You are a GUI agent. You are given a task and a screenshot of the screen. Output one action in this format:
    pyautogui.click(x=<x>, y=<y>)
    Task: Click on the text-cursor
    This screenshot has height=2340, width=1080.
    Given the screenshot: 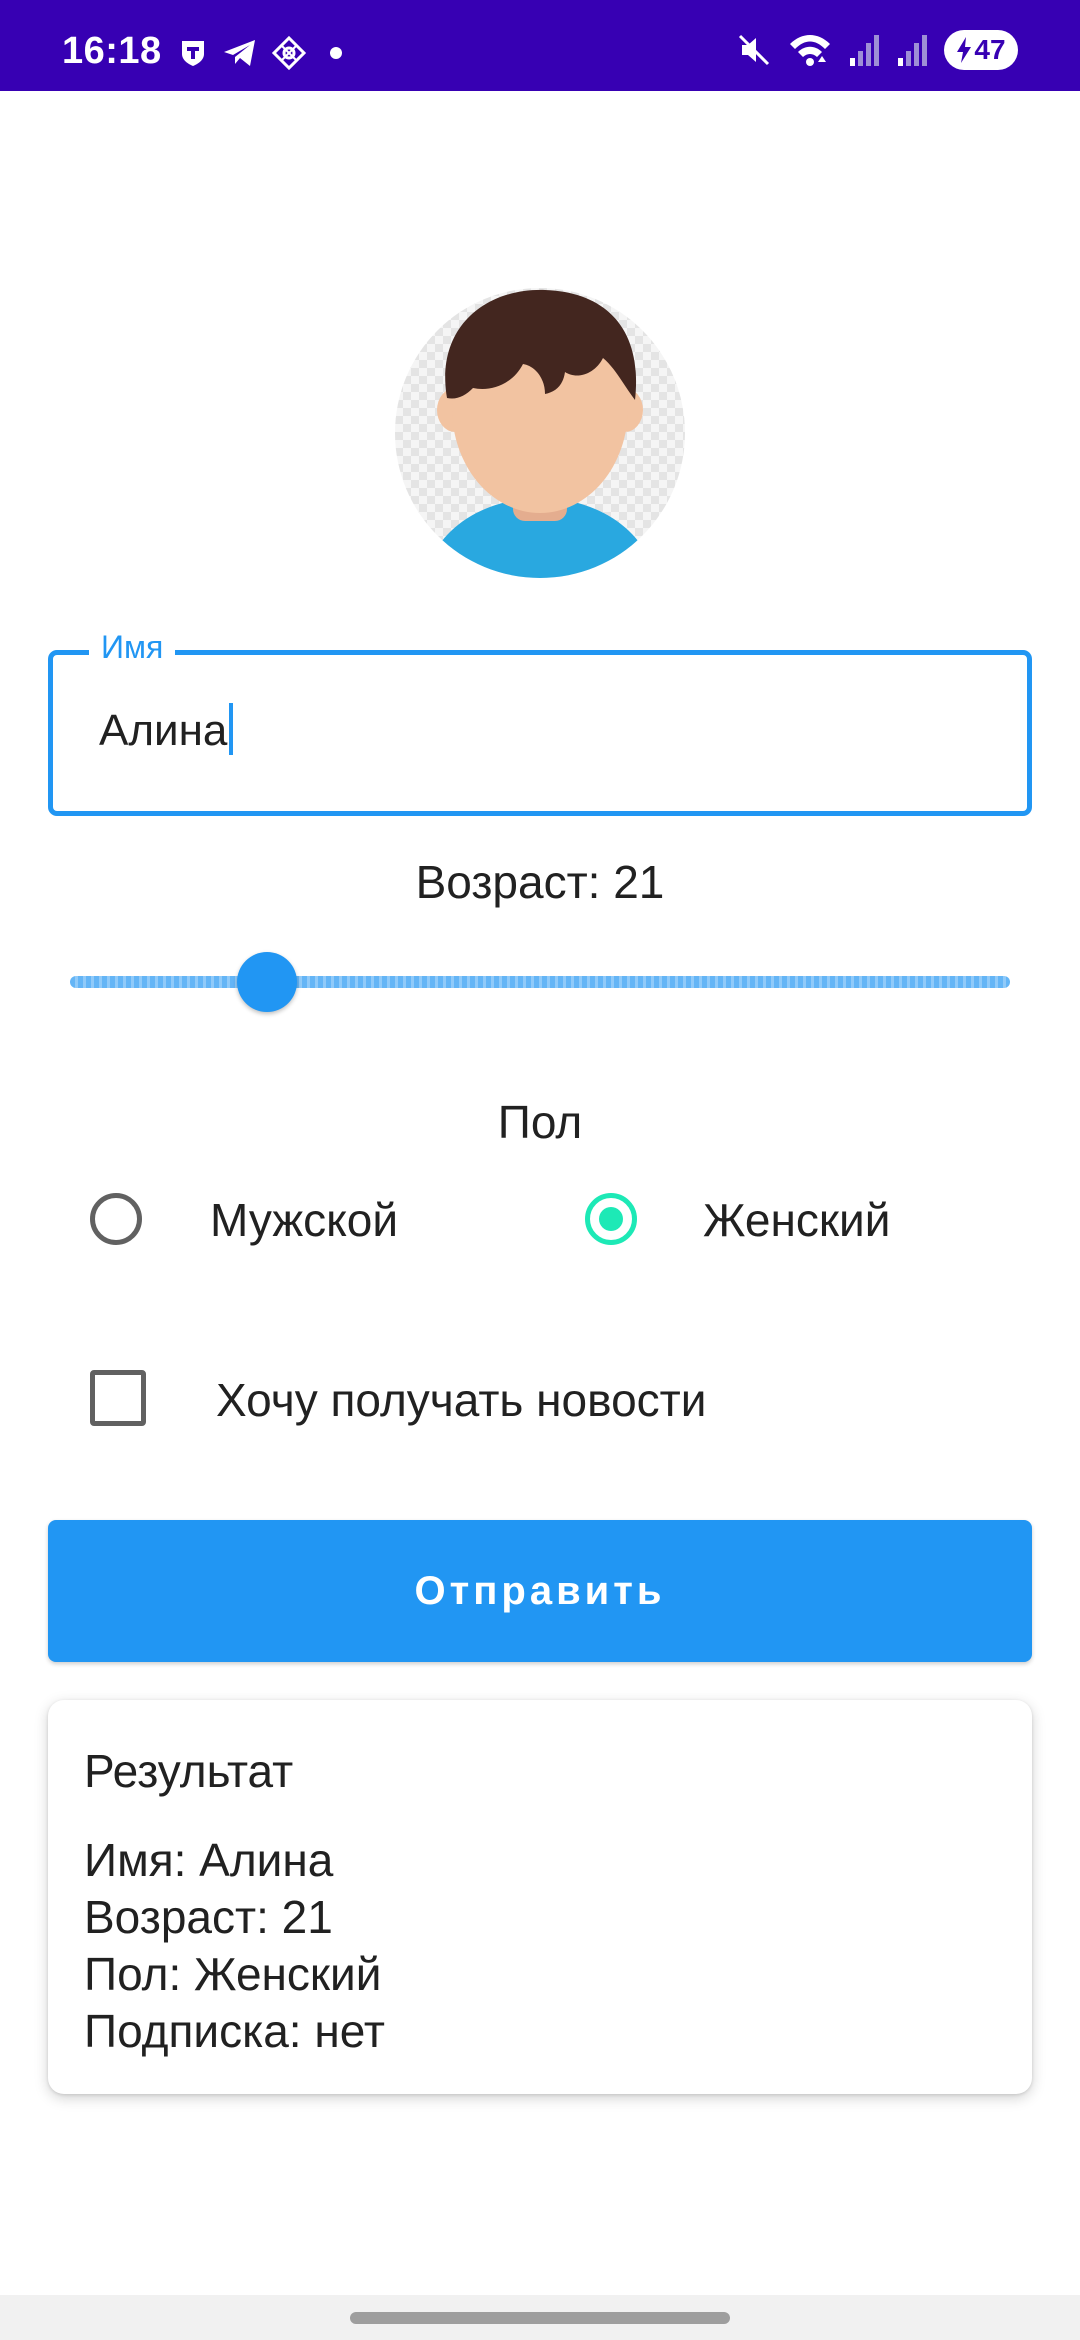 What is the action you would take?
    pyautogui.click(x=231, y=729)
    